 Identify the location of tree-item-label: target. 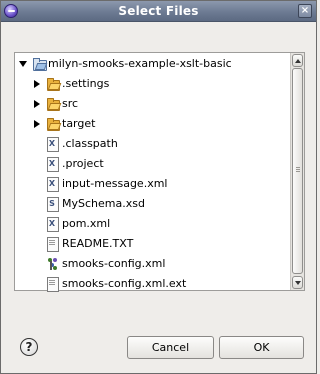
(79, 123).